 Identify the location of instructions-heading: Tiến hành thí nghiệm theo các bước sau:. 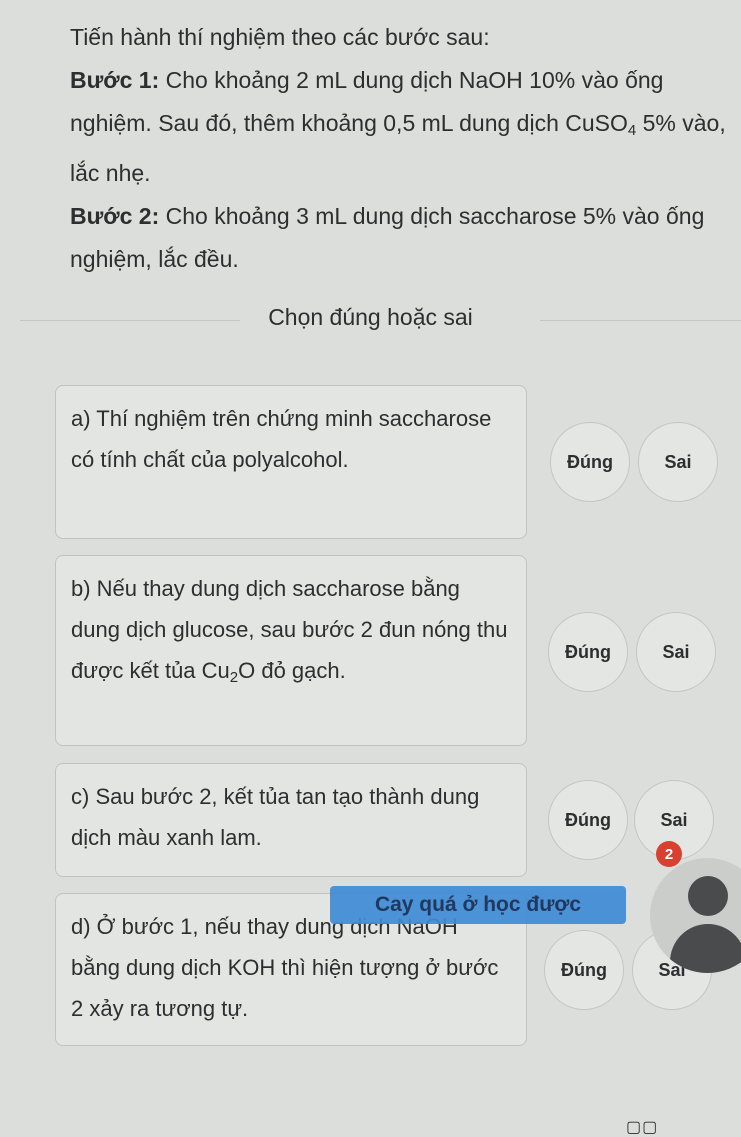
(280, 37).